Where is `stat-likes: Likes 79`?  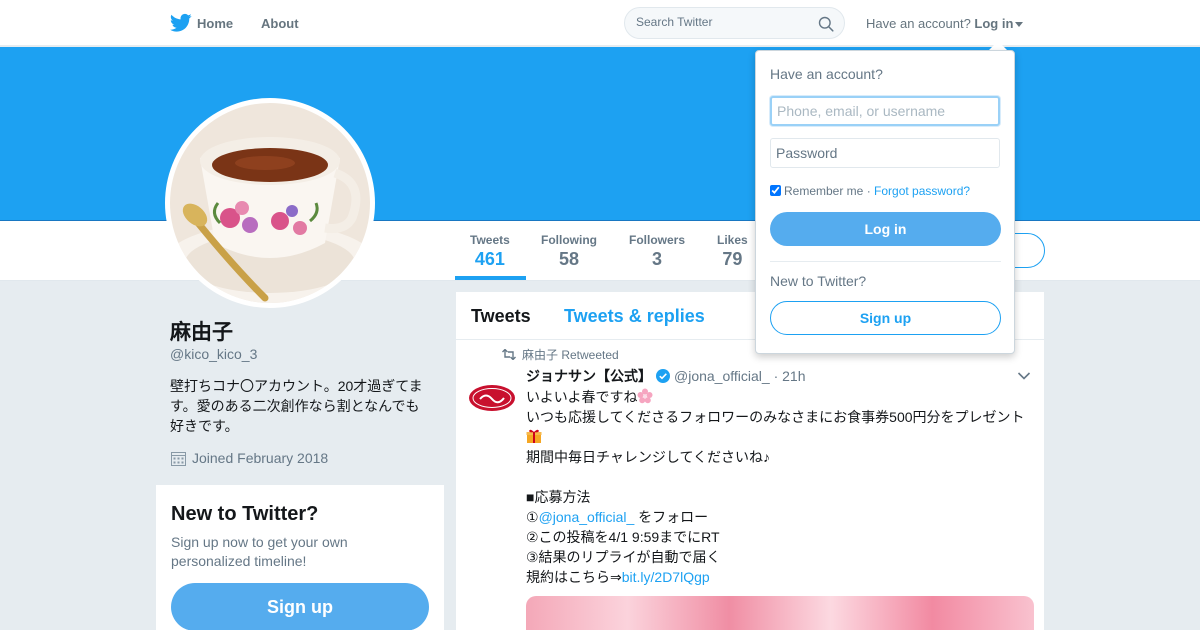
stat-likes: Likes 79 is located at coordinates (732, 251).